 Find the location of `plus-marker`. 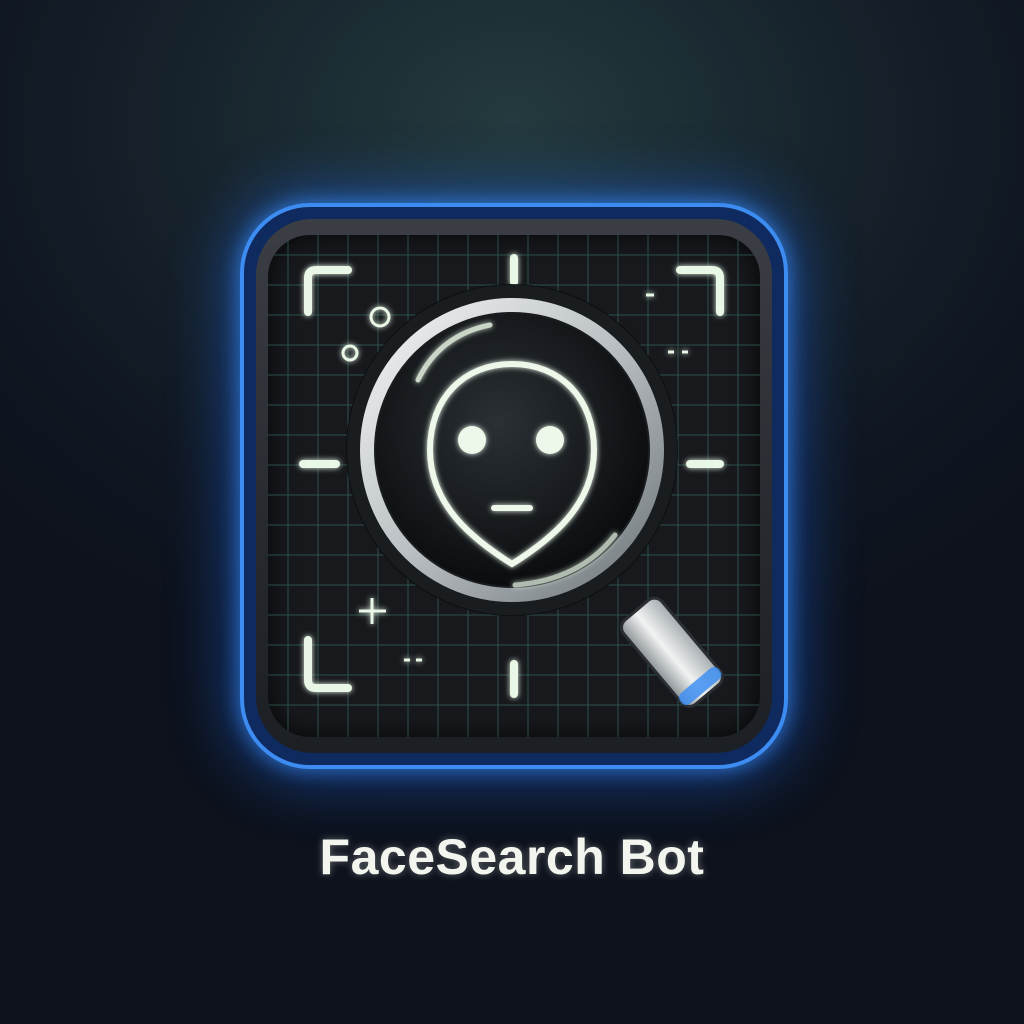

plus-marker is located at coordinates (372, 611).